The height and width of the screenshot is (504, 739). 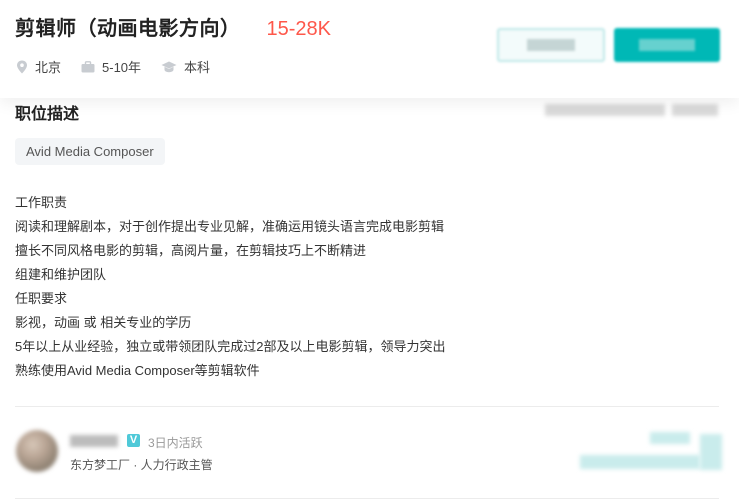 What do you see at coordinates (88, 66) in the screenshot?
I see `briefcase-icon` at bounding box center [88, 66].